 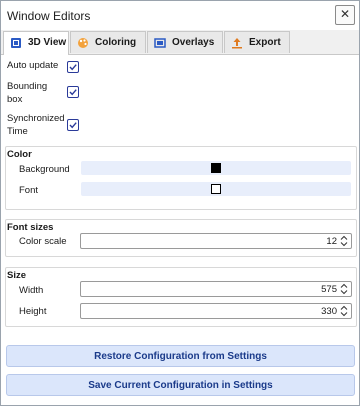 I want to click on tab-3d-view: 3D View, so click(x=36, y=43).